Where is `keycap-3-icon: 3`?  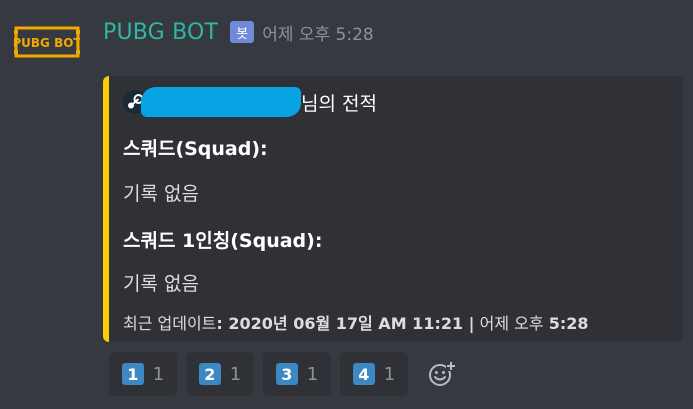 keycap-3-icon: 3 is located at coordinates (286, 374).